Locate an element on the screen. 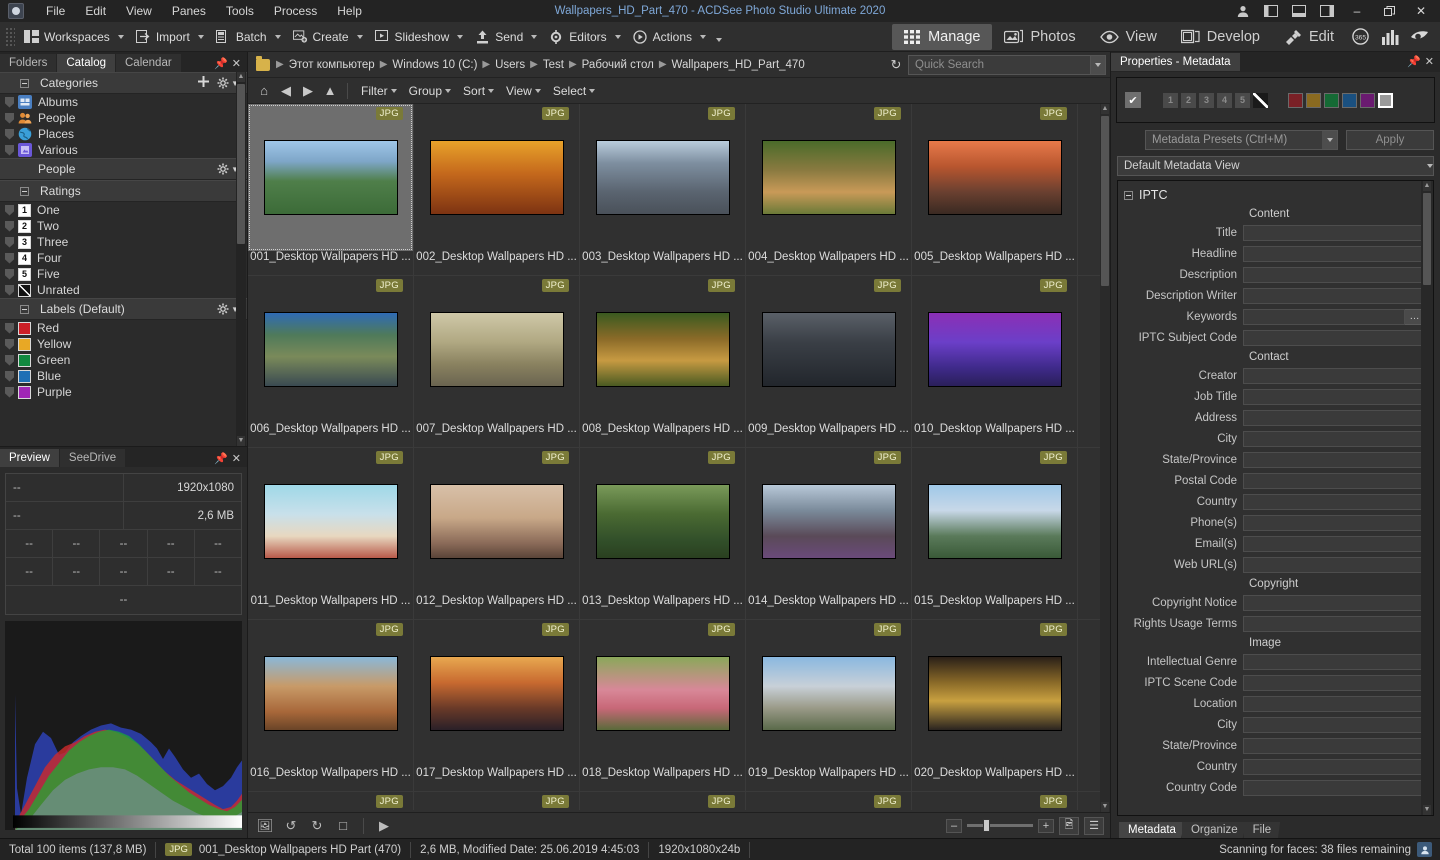 This screenshot has width=1440, height=860. rating-button-4: 4 is located at coordinates (1224, 100).